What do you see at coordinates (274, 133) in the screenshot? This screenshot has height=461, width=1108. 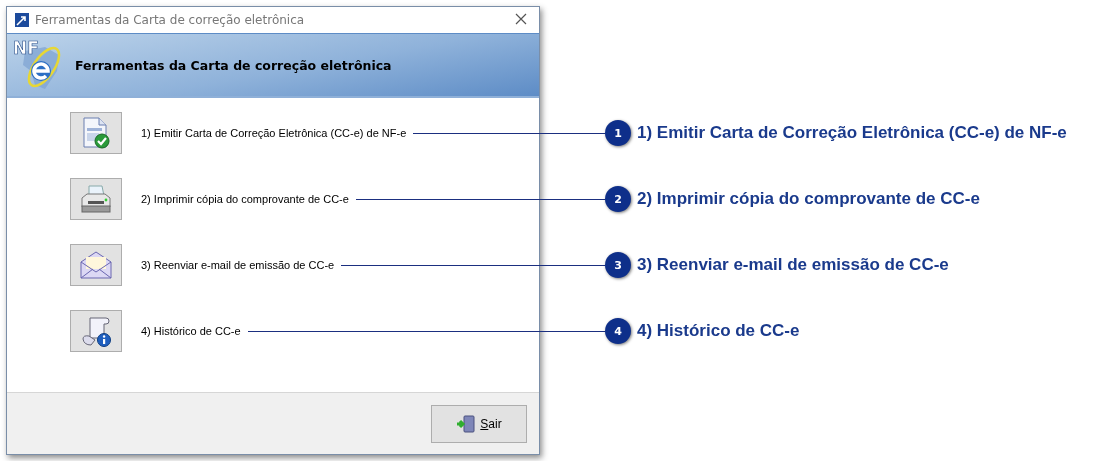 I see `action-label: 1) Emitir Carta de Correção Eletrônica (CC-e) de NF-e` at bounding box center [274, 133].